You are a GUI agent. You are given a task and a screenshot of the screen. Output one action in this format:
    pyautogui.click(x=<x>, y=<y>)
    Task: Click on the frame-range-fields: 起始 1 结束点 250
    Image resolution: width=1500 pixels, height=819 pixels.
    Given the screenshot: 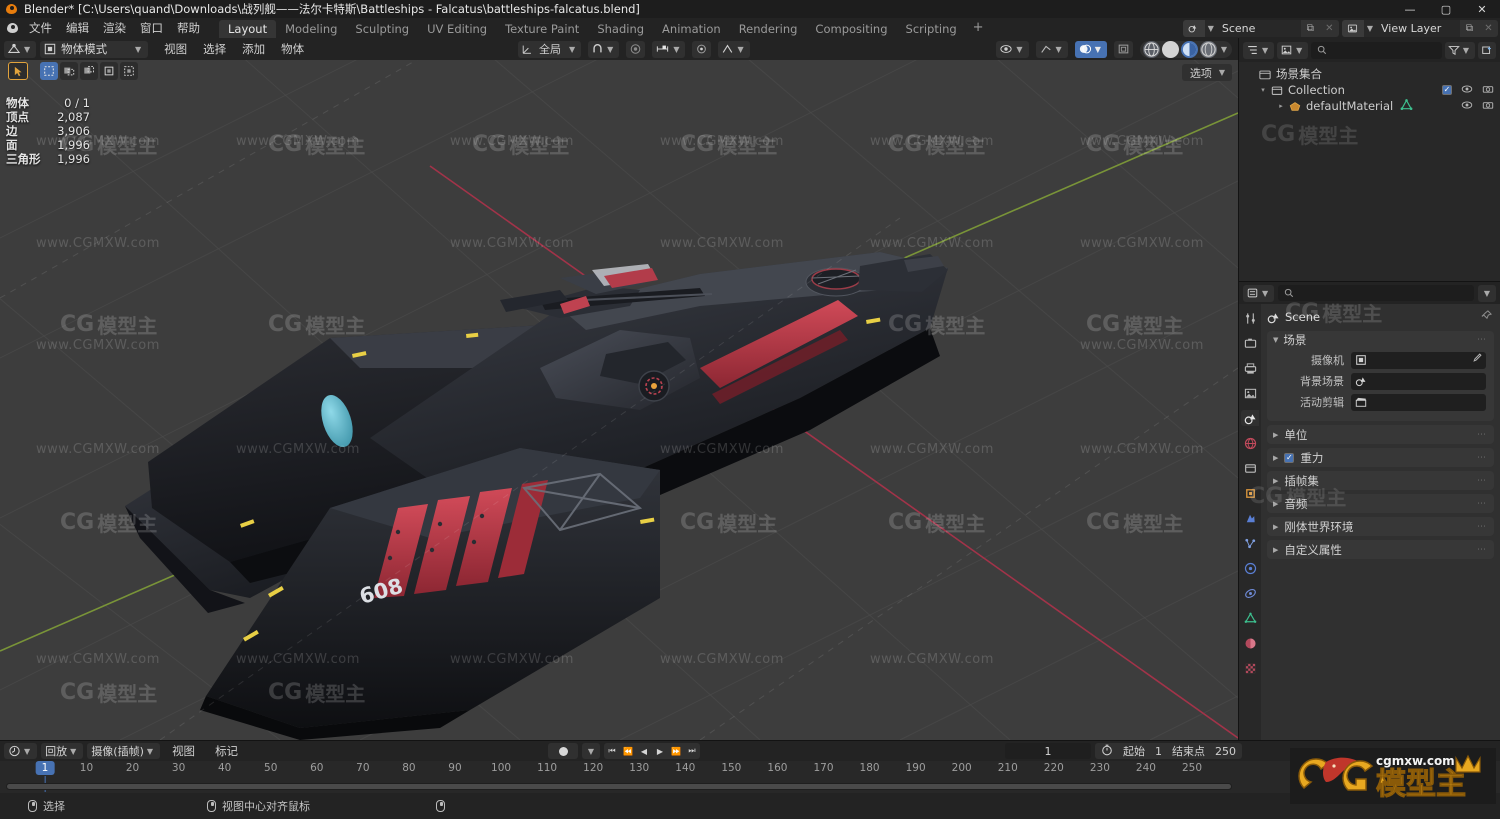 What is the action you would take?
    pyautogui.click(x=1168, y=751)
    